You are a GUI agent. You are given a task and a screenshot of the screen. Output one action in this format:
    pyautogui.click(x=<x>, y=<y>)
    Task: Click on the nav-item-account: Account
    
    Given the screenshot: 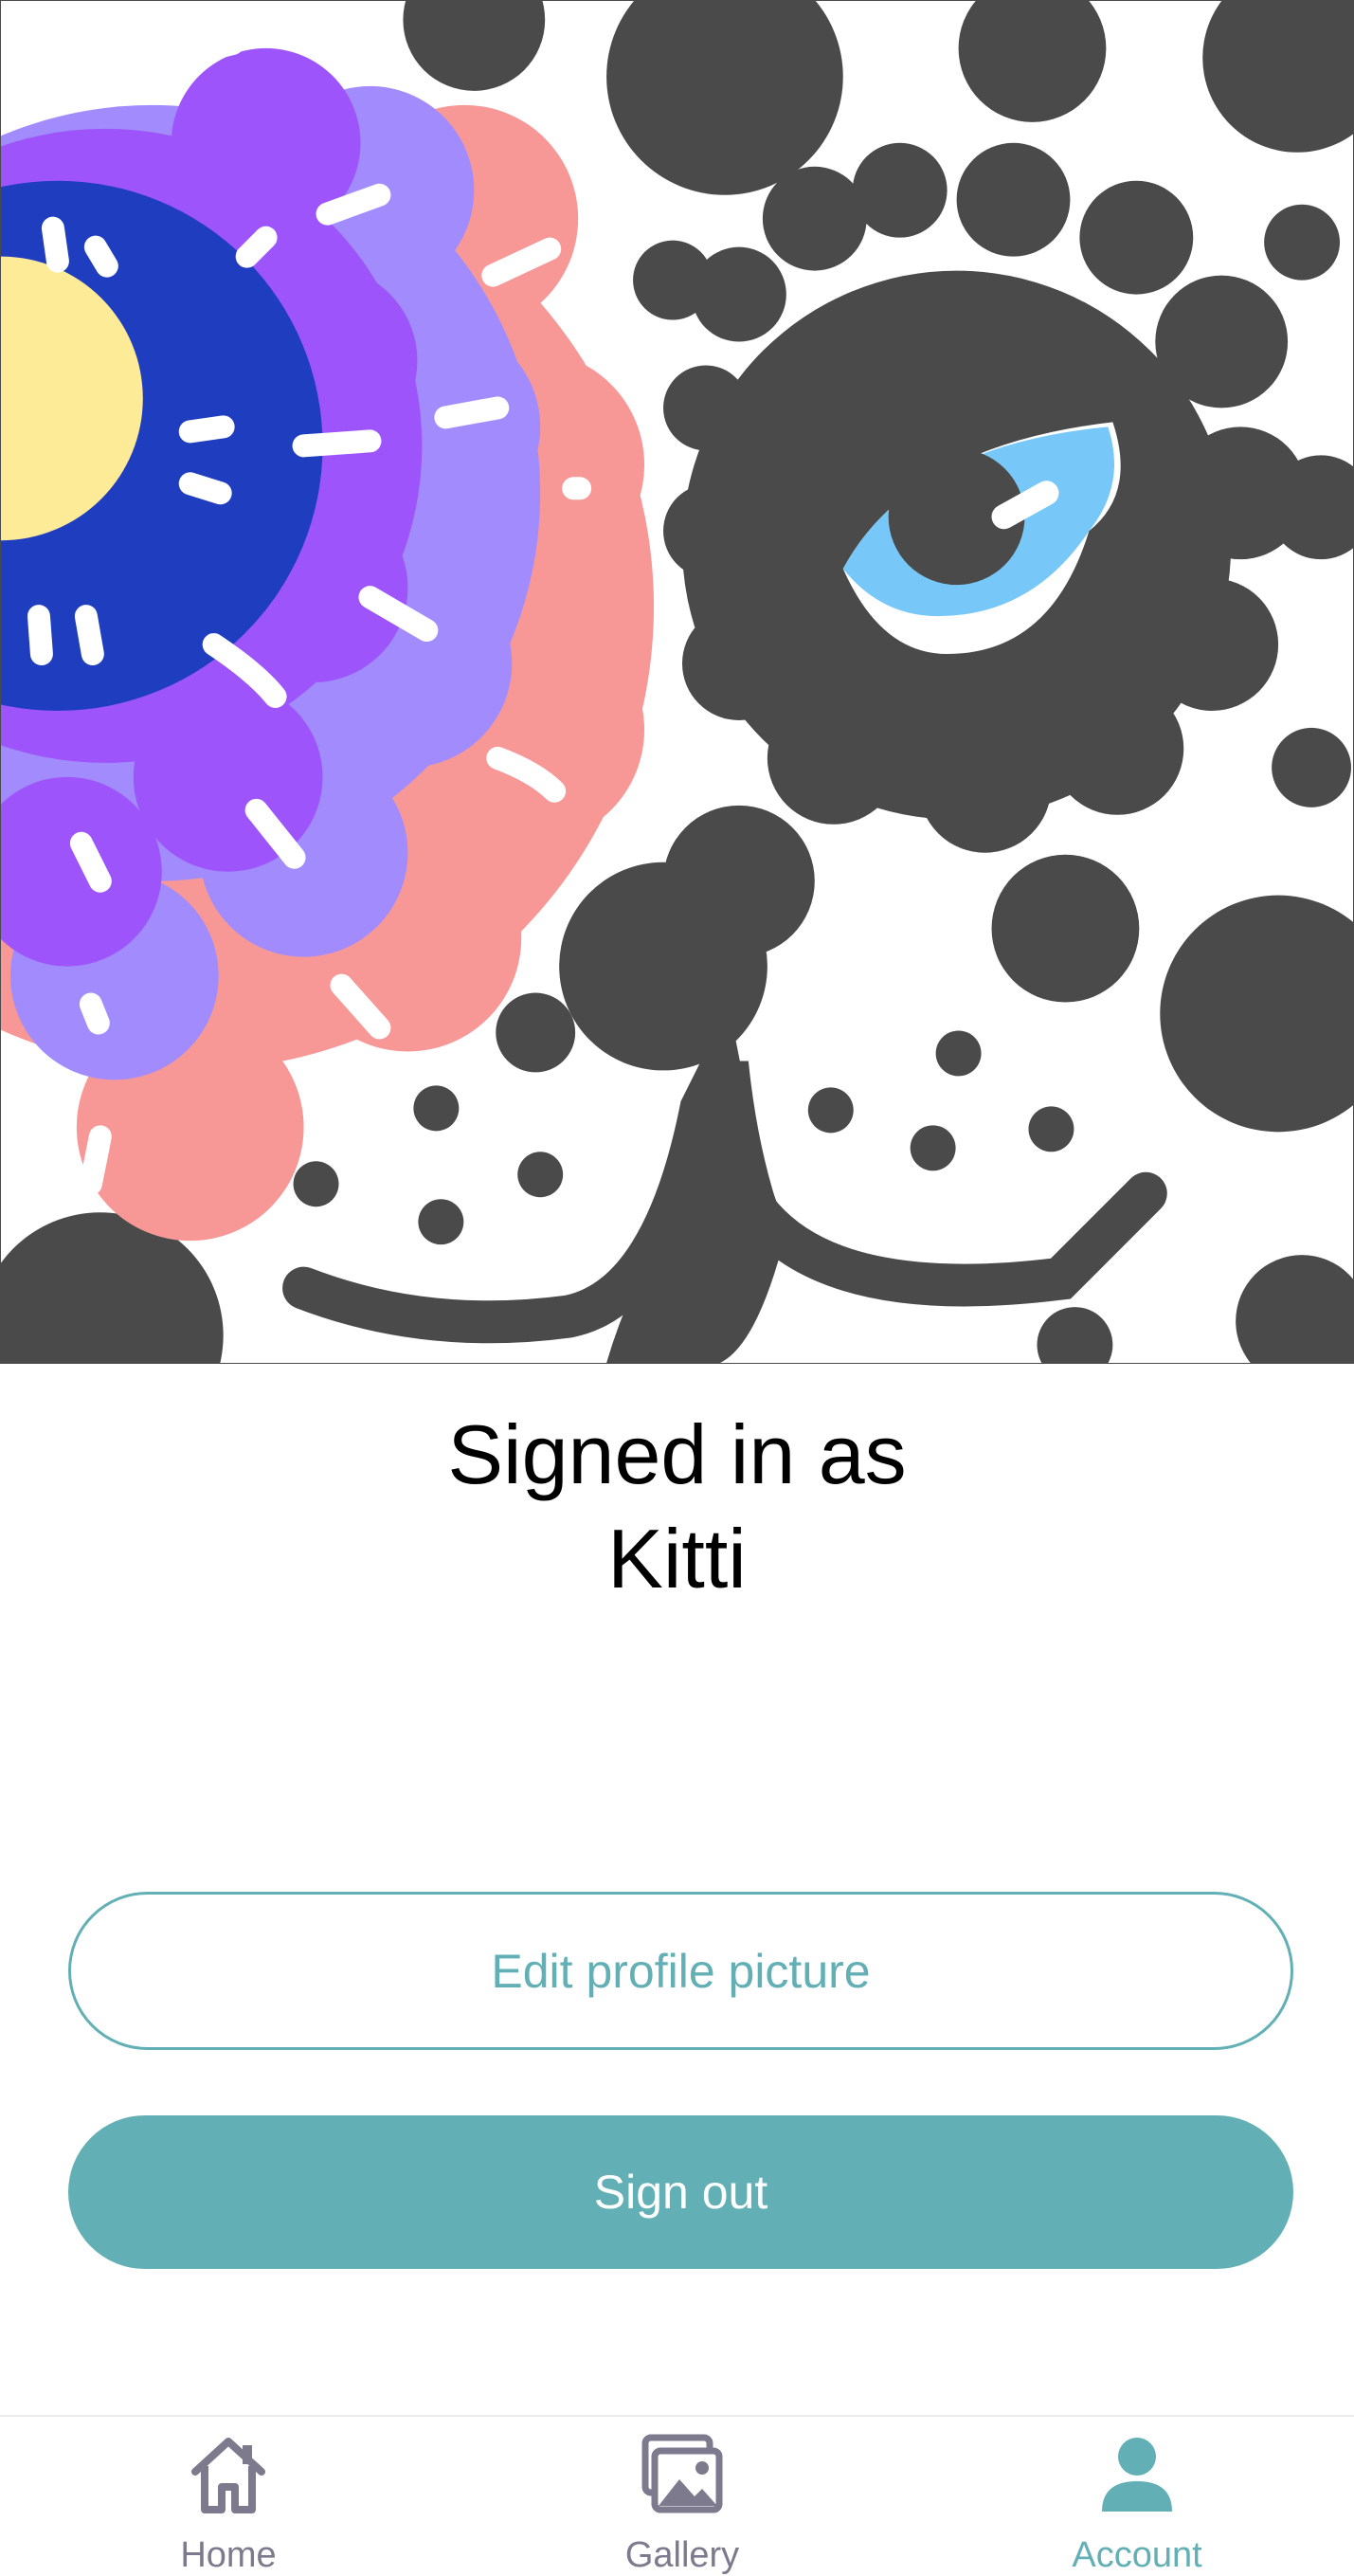 What is the action you would take?
    pyautogui.click(x=1137, y=2496)
    